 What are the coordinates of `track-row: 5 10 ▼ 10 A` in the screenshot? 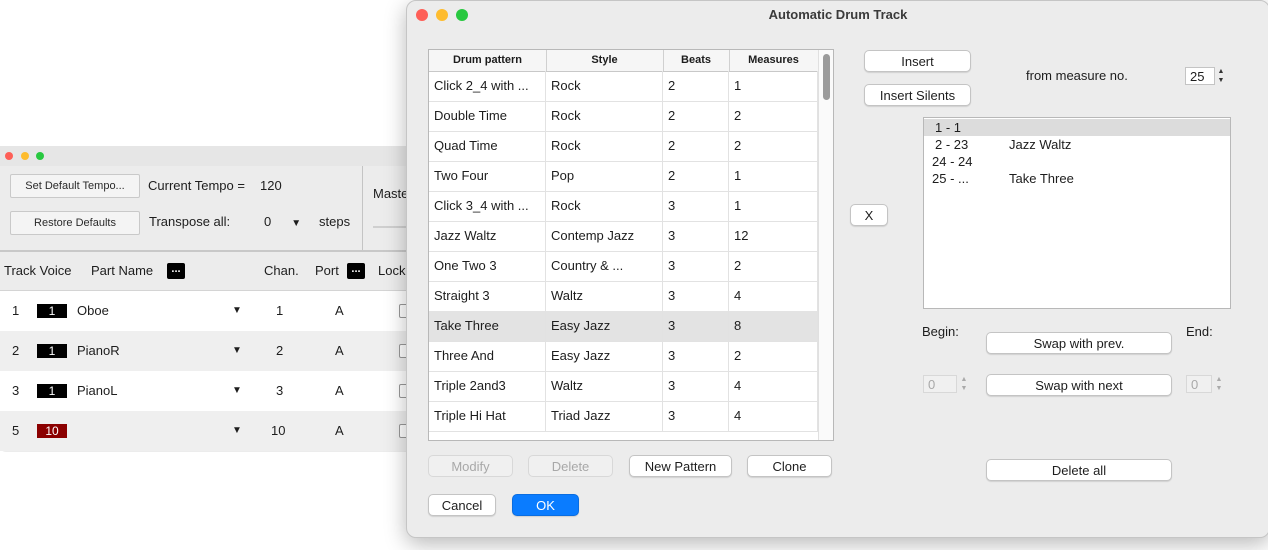 It's located at (210, 431).